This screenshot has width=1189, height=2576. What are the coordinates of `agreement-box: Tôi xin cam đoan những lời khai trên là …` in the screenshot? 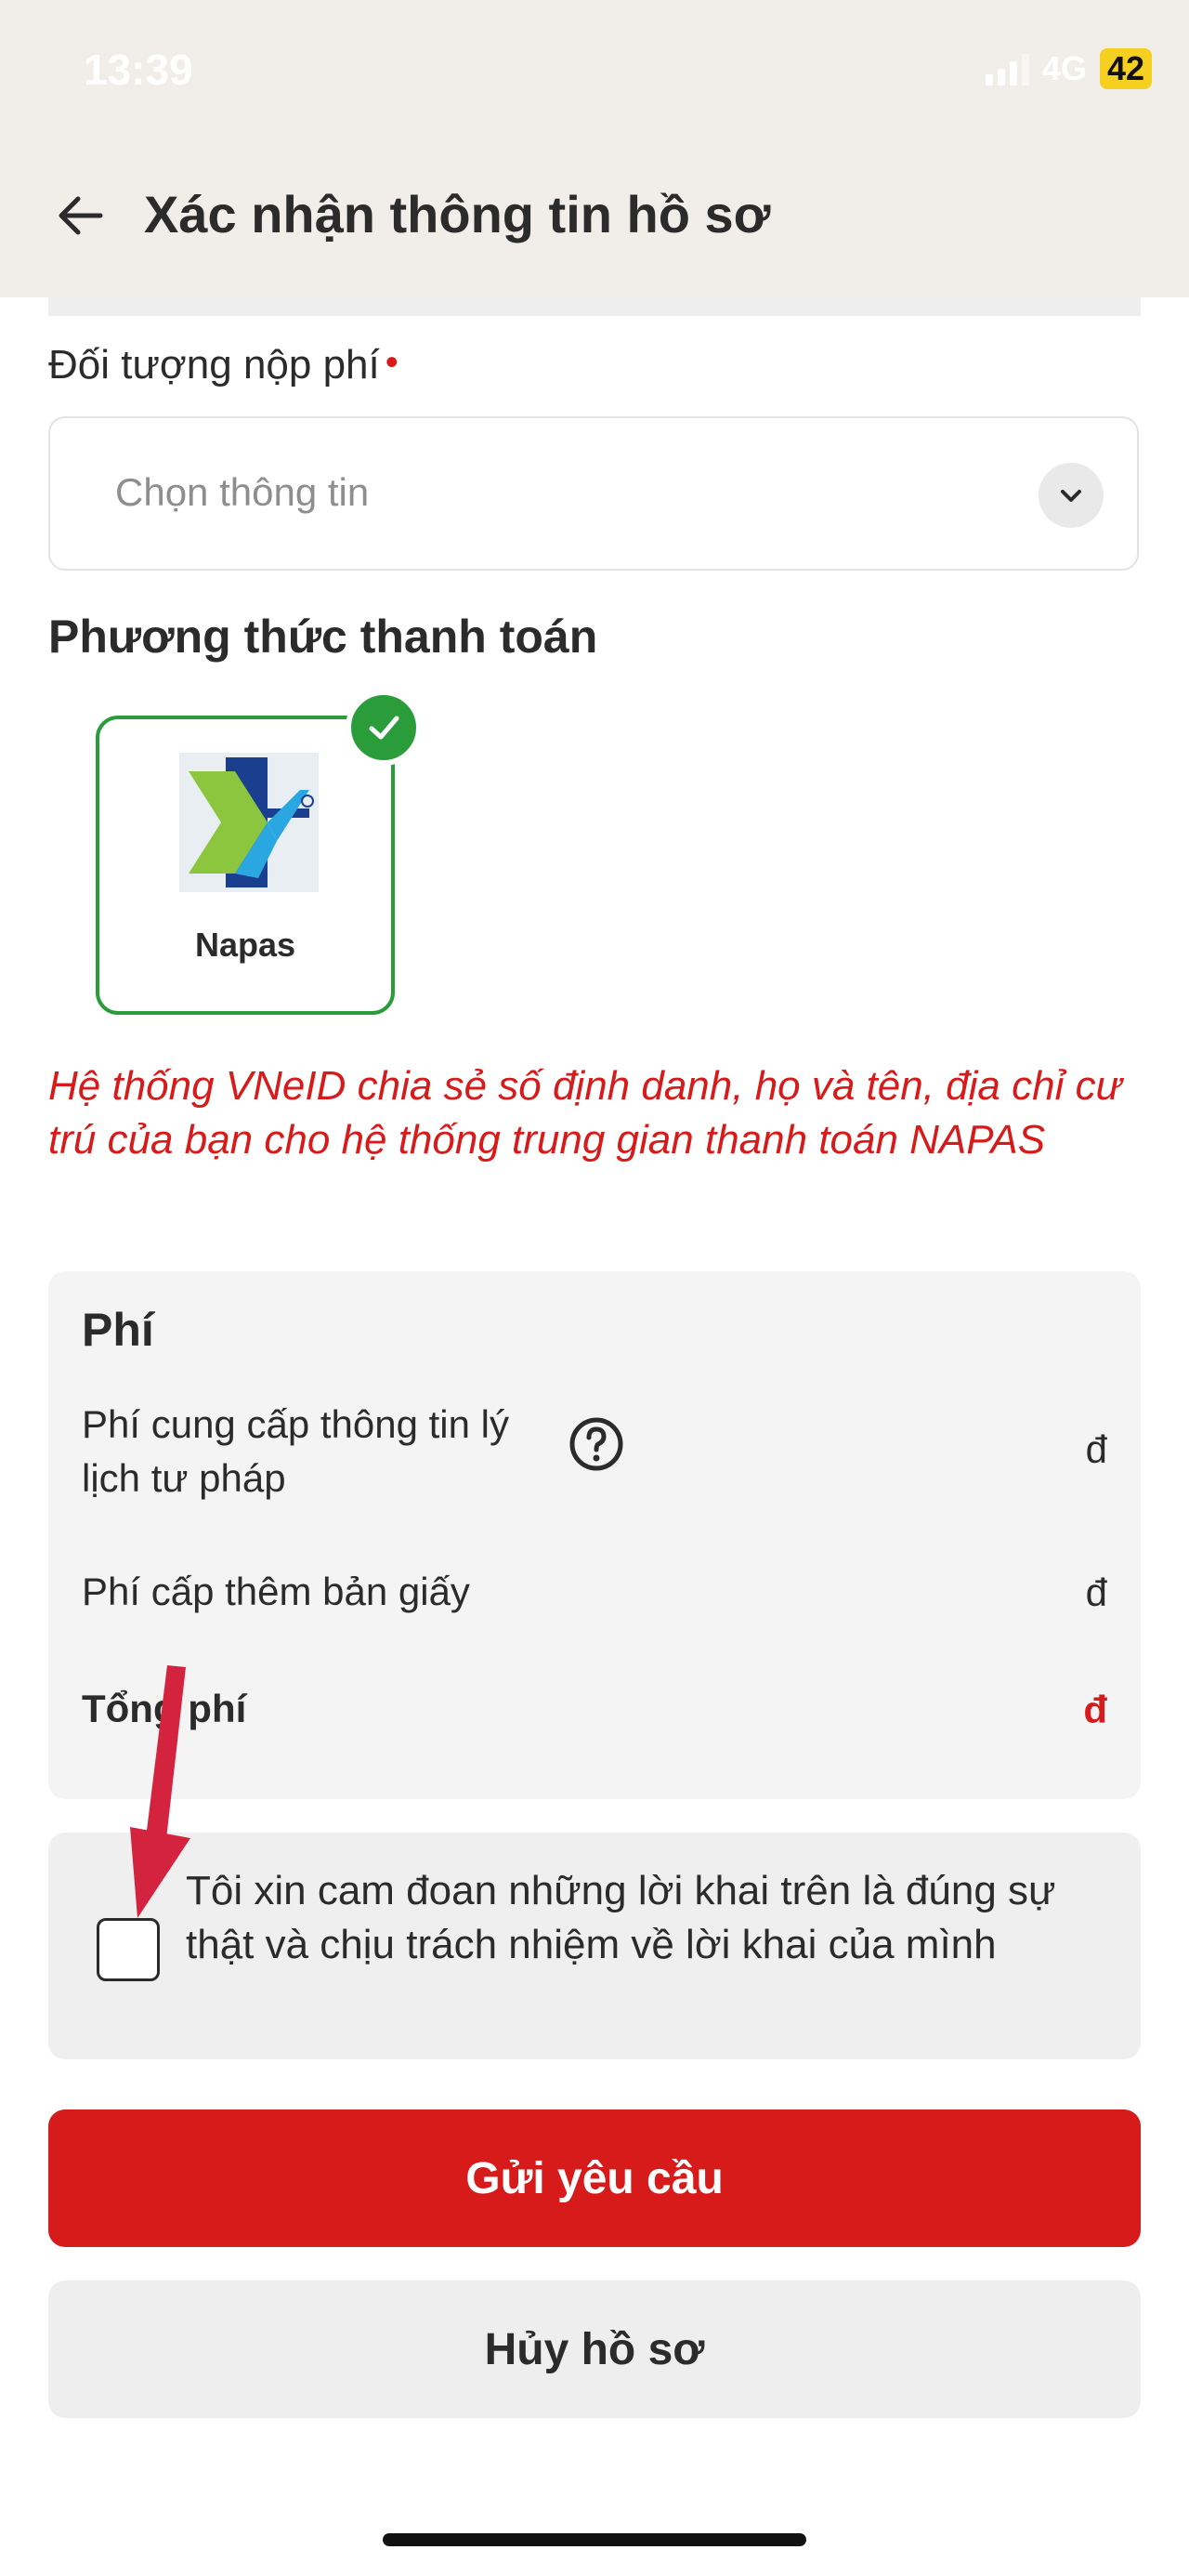 It's located at (594, 1946).